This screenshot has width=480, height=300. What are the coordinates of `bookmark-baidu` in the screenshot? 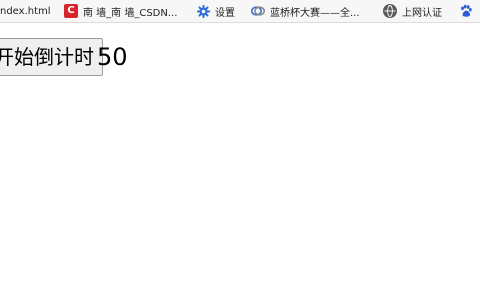 It's located at (468, 11).